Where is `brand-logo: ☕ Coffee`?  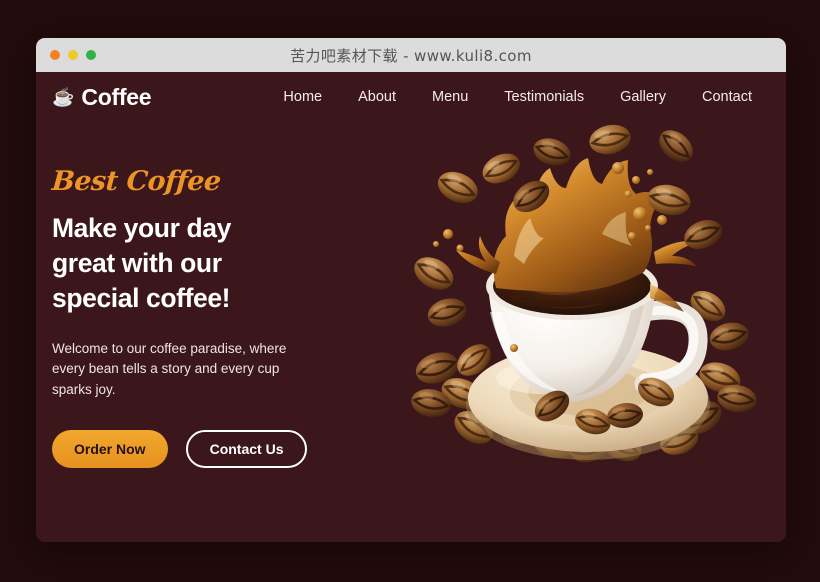
brand-logo: ☕ Coffee is located at coordinates (101, 97).